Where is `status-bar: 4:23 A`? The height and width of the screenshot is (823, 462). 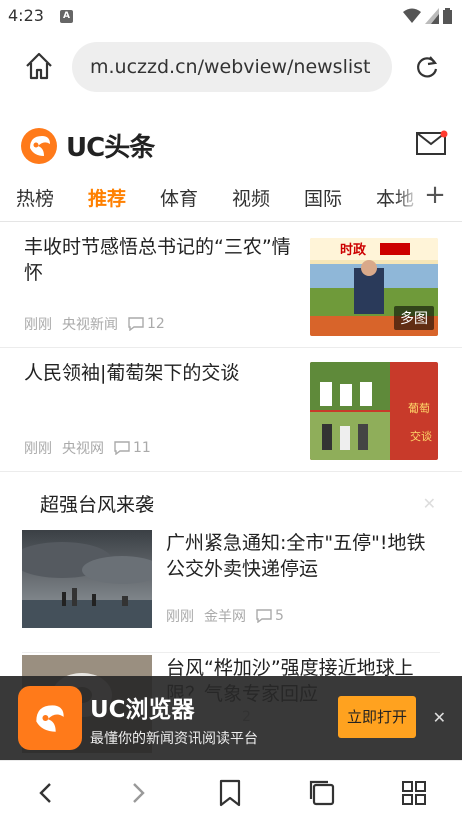 status-bar: 4:23 A is located at coordinates (231, 17).